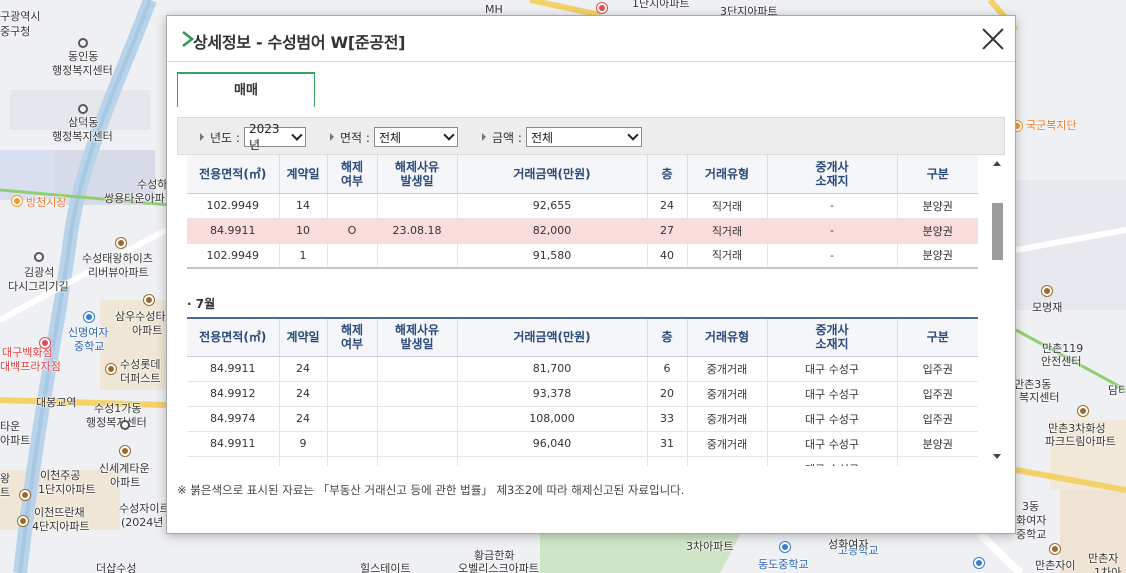  I want to click on scroll-up-icon, so click(997, 163).